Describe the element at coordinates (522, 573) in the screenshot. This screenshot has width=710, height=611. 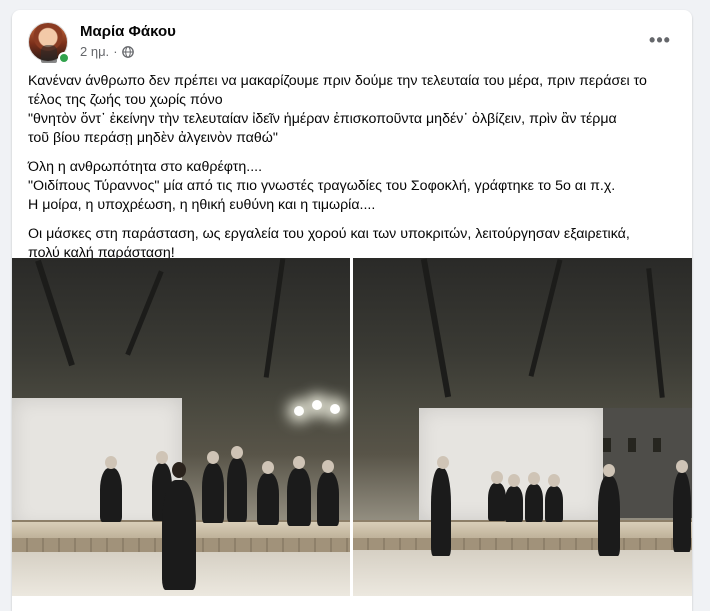
I see `ground` at that location.